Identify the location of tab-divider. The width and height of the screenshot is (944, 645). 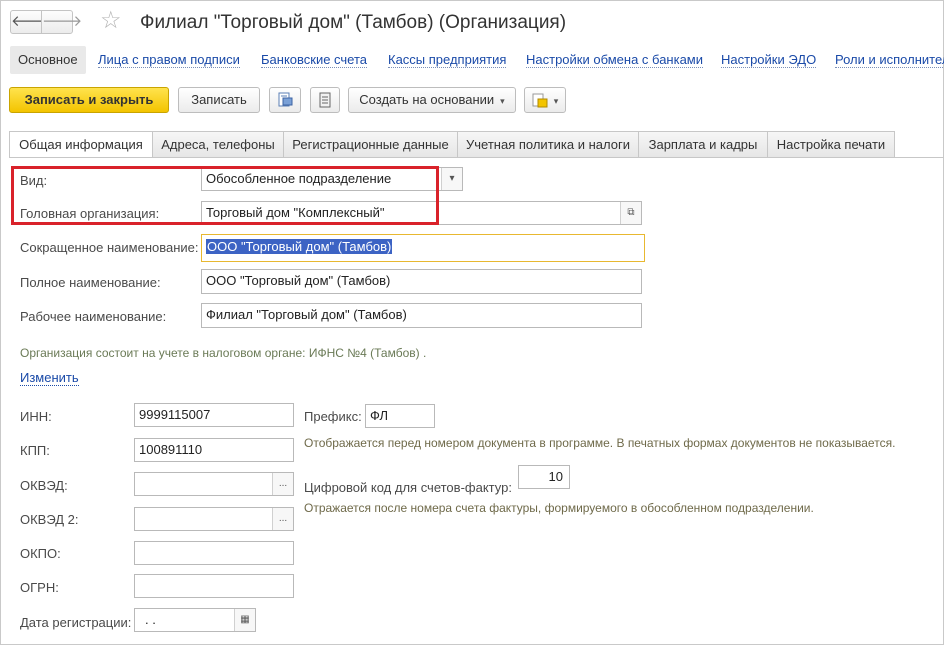
(476, 157).